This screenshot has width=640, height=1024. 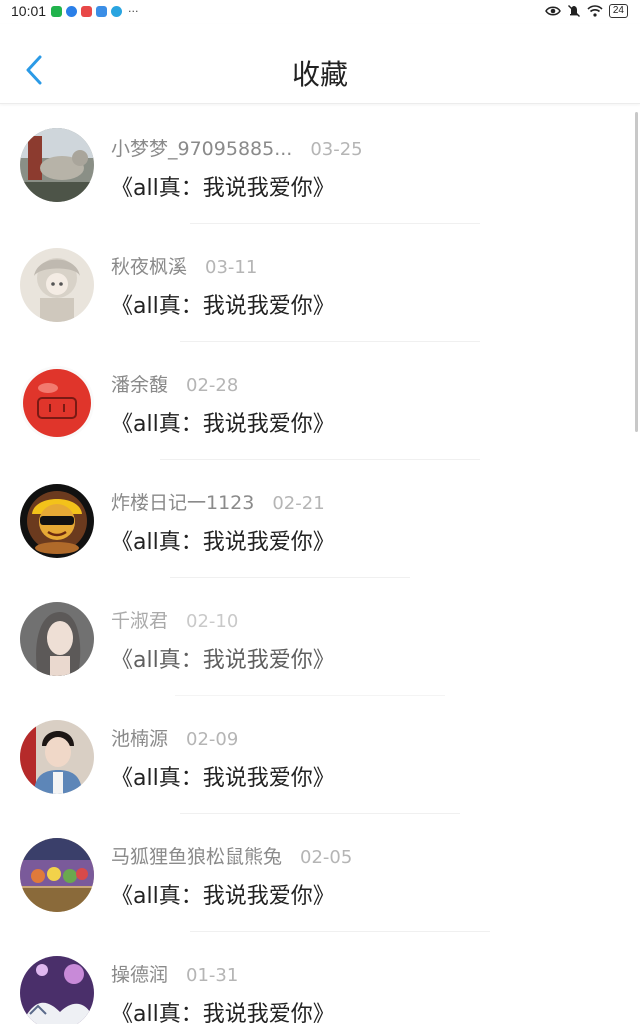 I want to click on item-meta: 秋夜枫溪 03-11, so click(x=184, y=265).